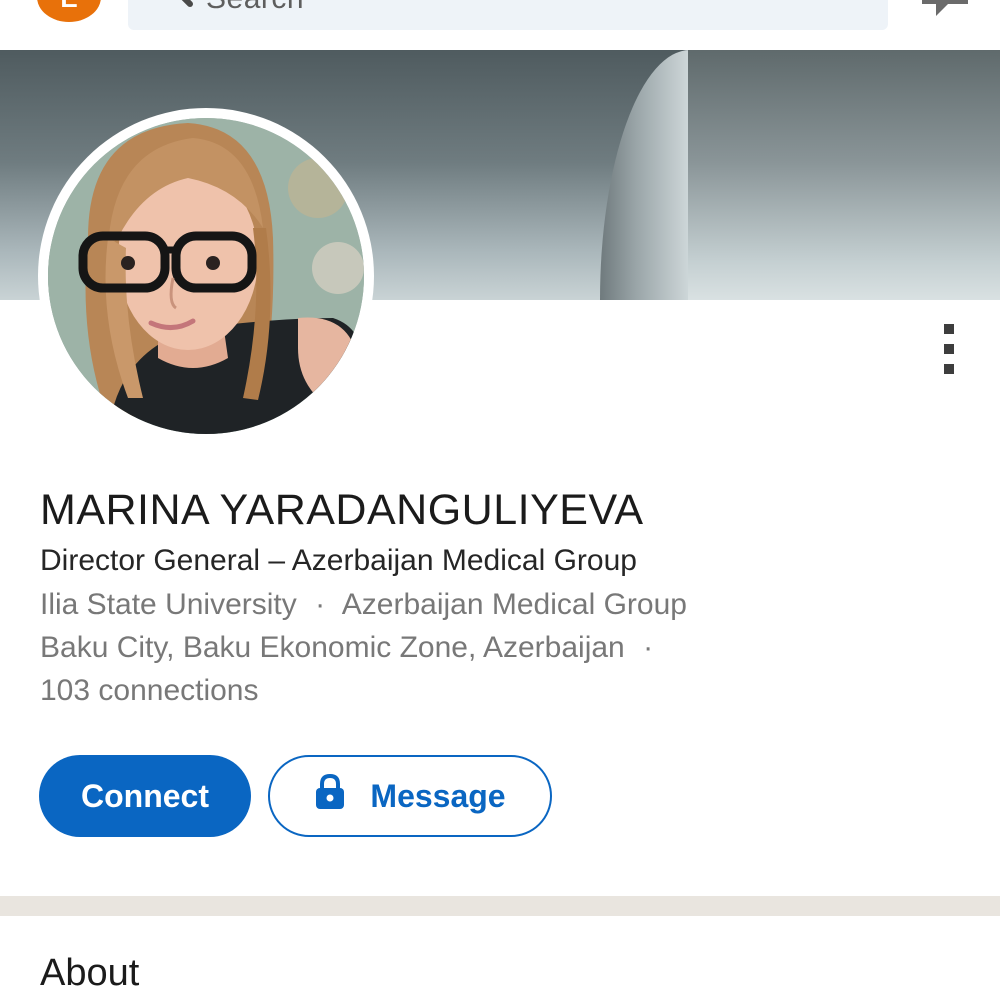 This screenshot has width=1000, height=995. I want to click on more-vertical-icon, so click(949, 351).